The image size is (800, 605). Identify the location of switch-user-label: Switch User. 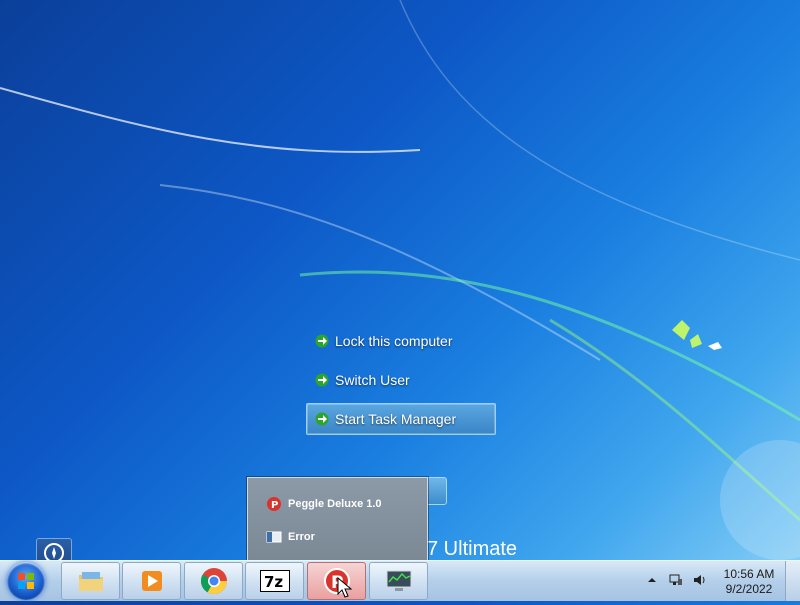
(372, 380).